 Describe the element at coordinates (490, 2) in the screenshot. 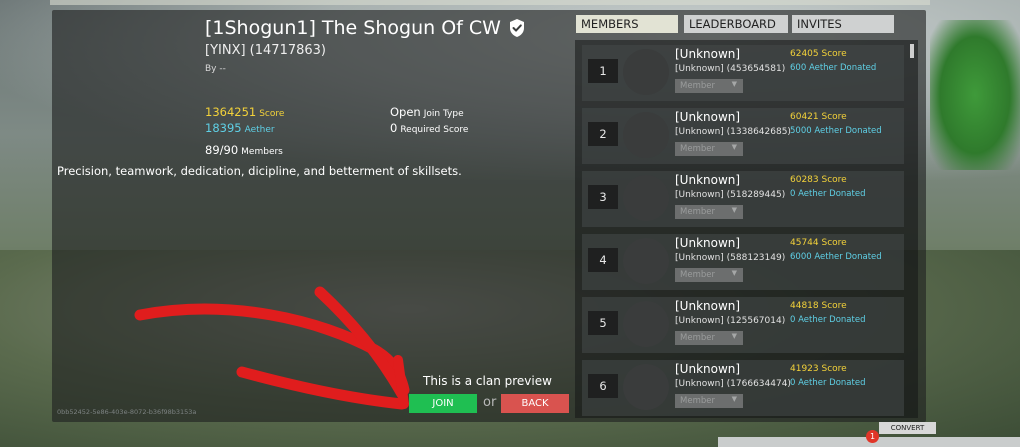

I see `game-background-strip` at that location.